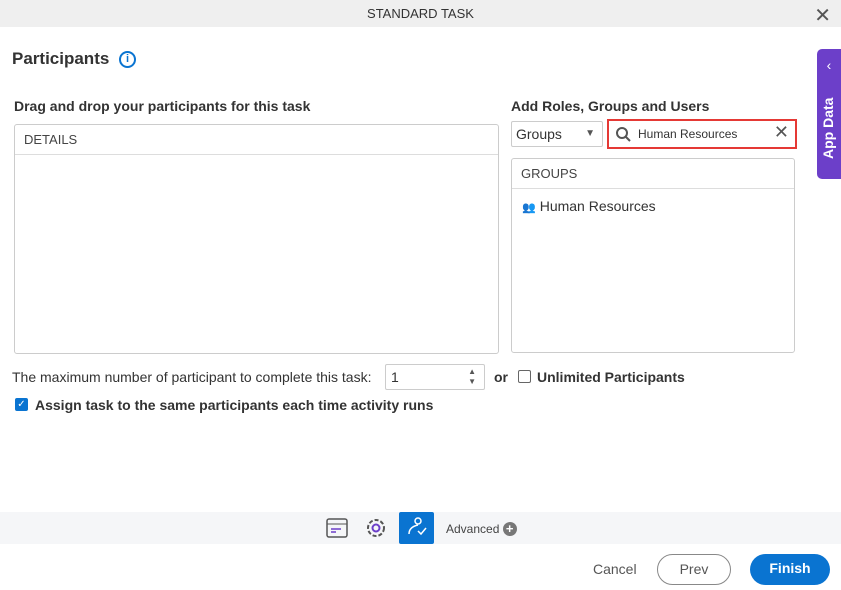 Image resolution: width=841 pixels, height=590 pixels. I want to click on max-value: 1, so click(395, 377).